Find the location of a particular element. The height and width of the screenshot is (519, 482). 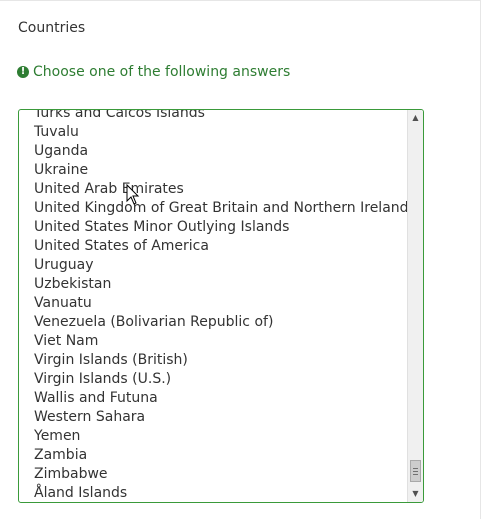

country-option: United States of America is located at coordinates (213, 246).